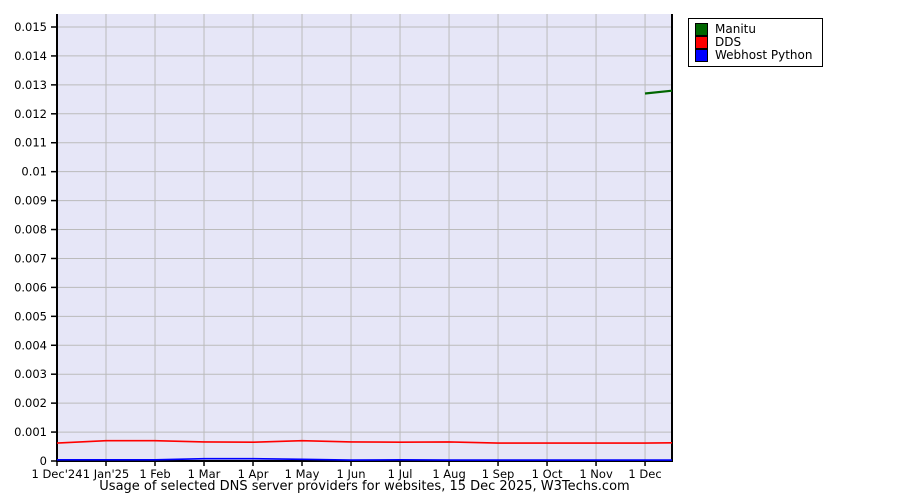  I want to click on y-tick-label: 0.003, so click(30, 374).